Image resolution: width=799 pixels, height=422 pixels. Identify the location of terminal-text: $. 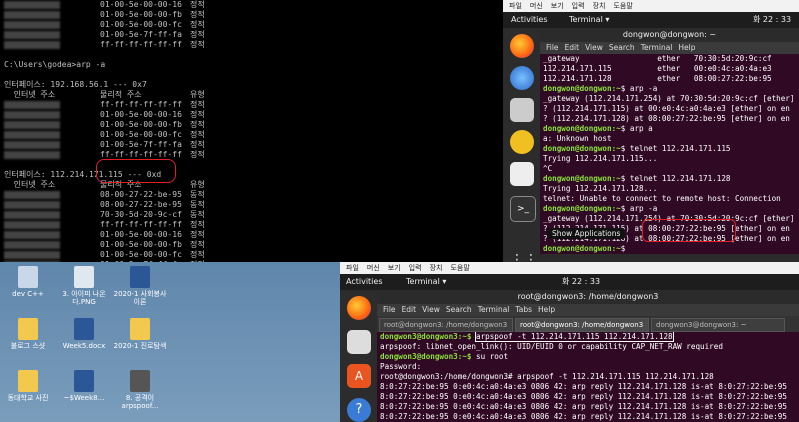
(625, 248).